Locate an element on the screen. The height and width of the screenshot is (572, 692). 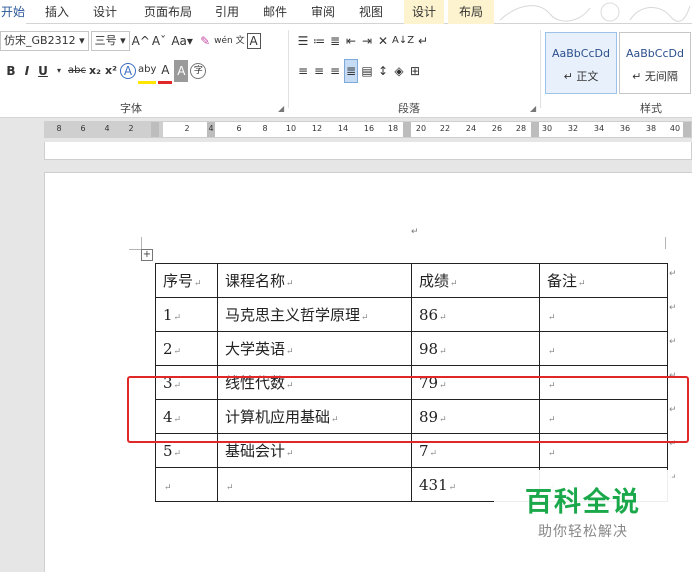
font-group-label: 字体 is located at coordinates (131, 108).